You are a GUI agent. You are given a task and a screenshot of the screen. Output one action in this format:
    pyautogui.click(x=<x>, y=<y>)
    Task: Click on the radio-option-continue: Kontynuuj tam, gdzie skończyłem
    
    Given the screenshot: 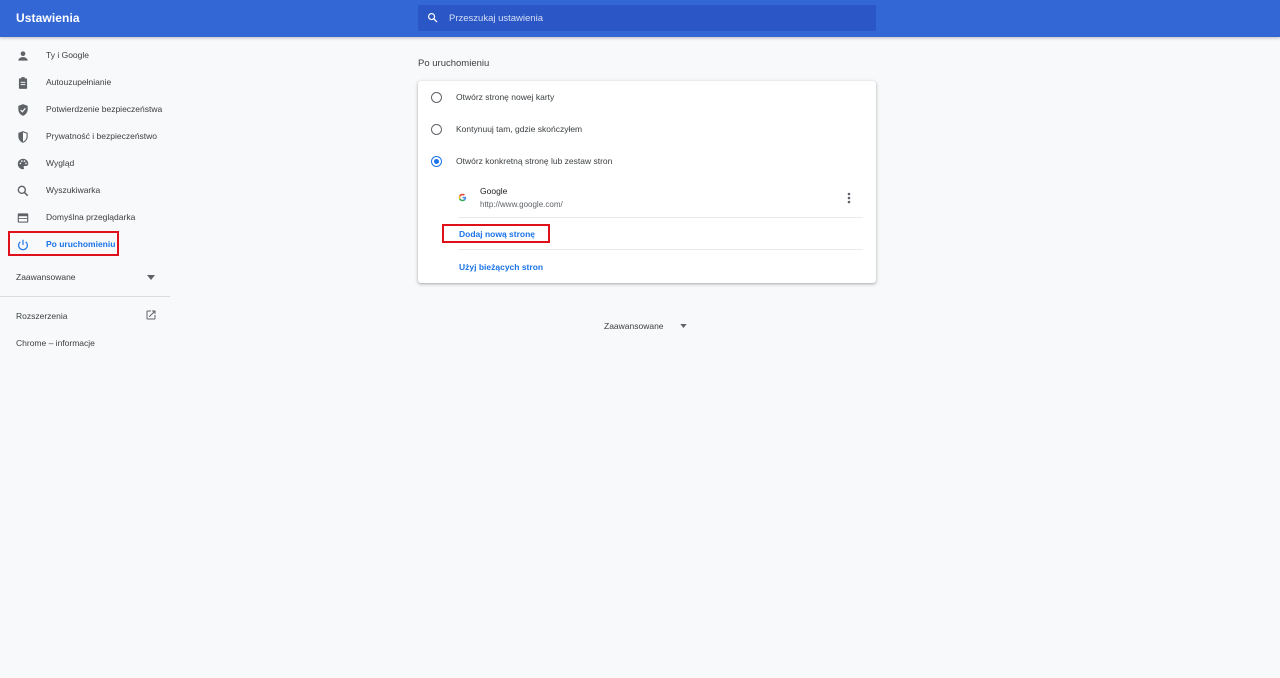 What is the action you would take?
    pyautogui.click(x=647, y=130)
    